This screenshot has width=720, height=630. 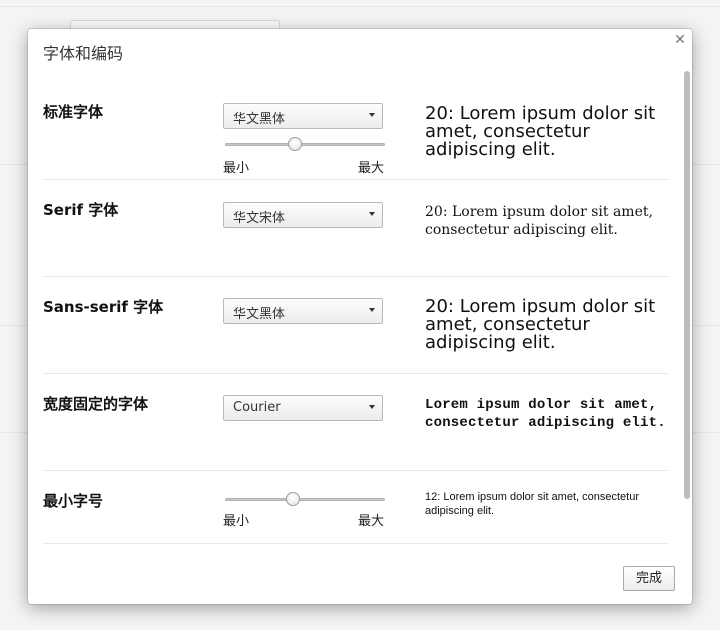 What do you see at coordinates (303, 311) in the screenshot?
I see `sans-serif-font-select: 华文黑体` at bounding box center [303, 311].